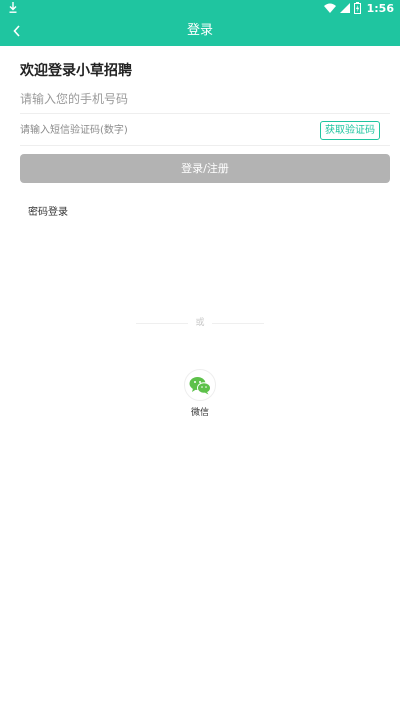  I want to click on wechat-label: 微信, so click(199, 413).